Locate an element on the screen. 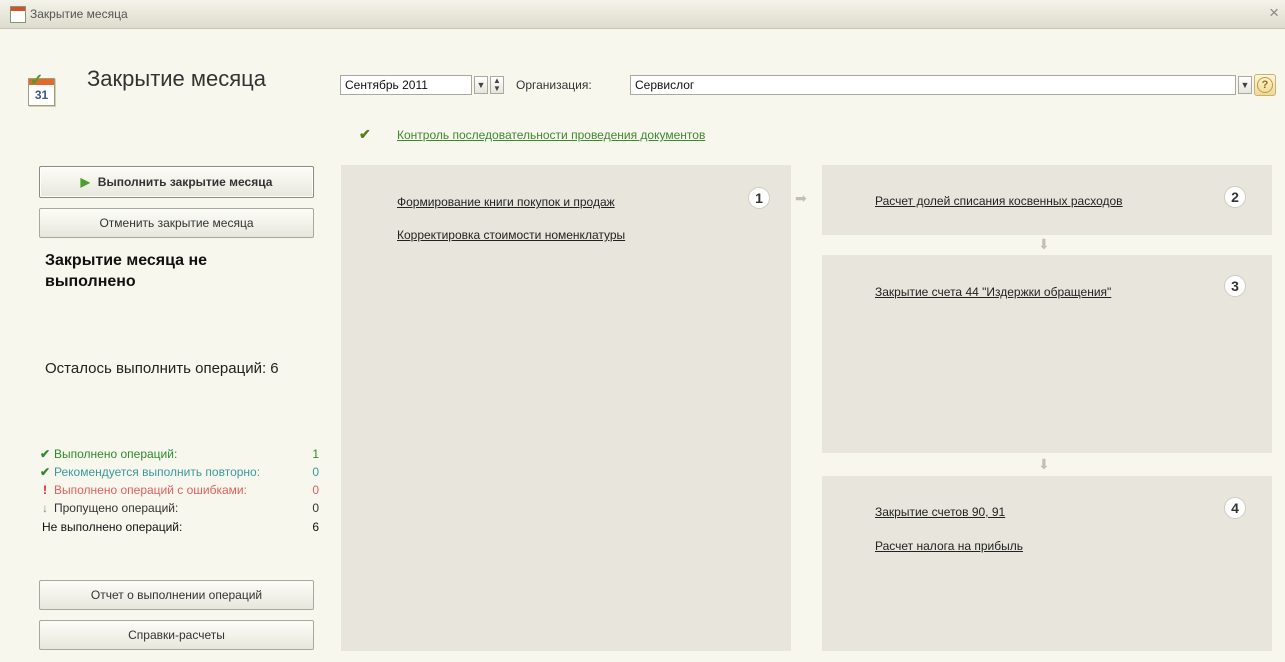 The width and height of the screenshot is (1285, 662). stat-errors: ! Выполнено операций с ошибками: 0 is located at coordinates (179, 491).